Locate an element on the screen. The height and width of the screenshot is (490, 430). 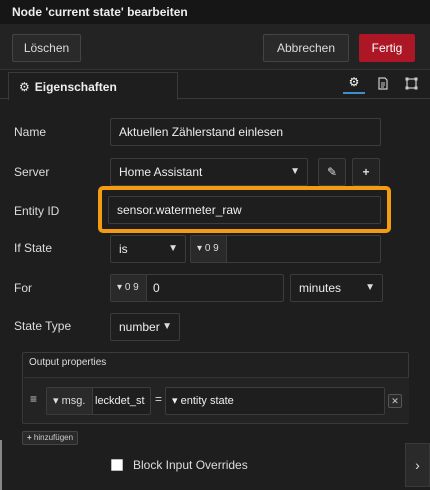
entity-id-label: Entity ID is located at coordinates (37, 211).